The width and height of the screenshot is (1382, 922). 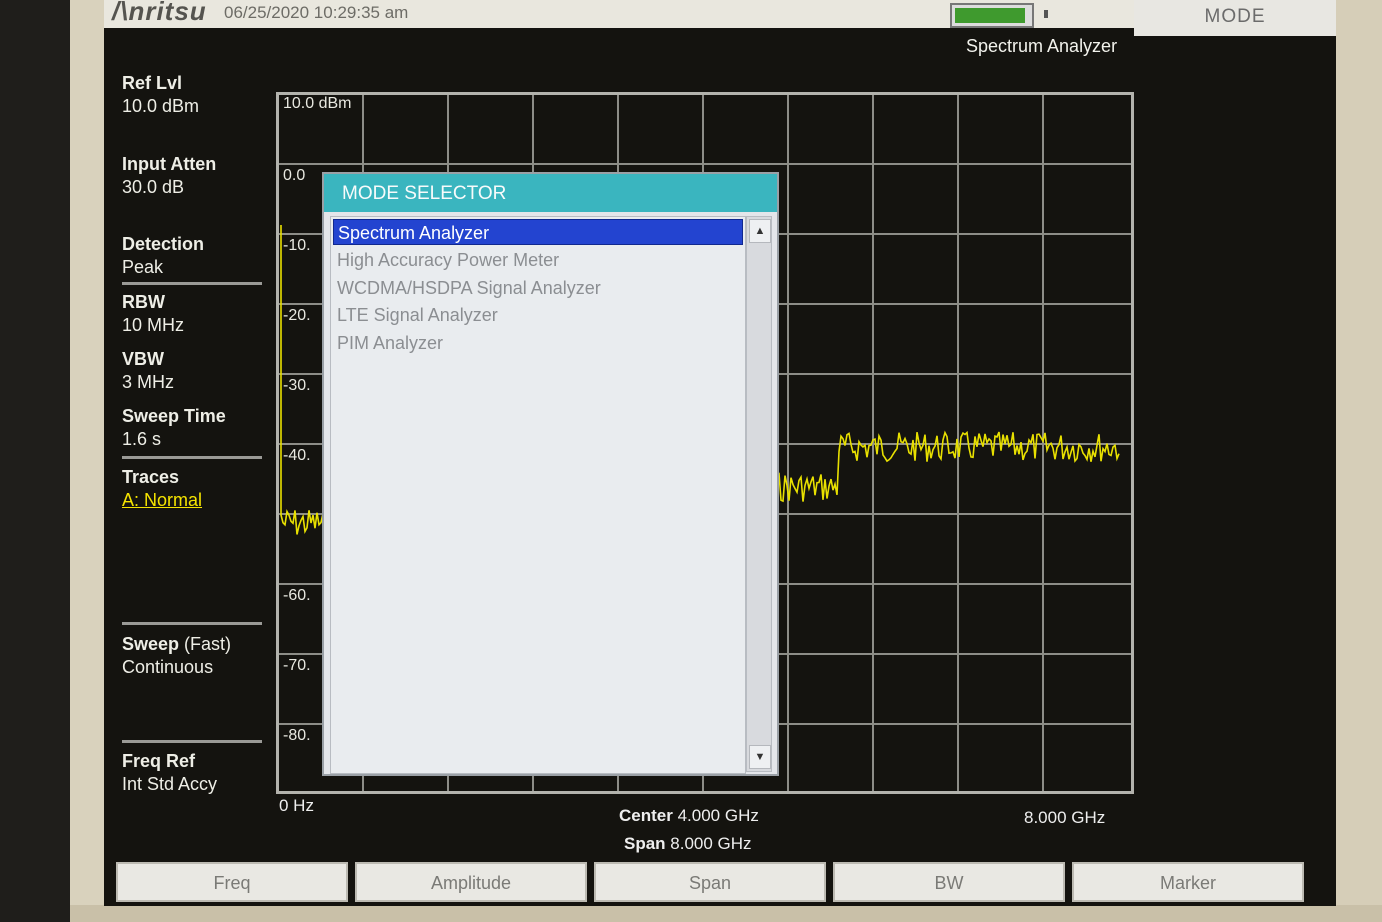 What do you see at coordinates (718, 815) in the screenshot?
I see `center-value: 4.000 GHz` at bounding box center [718, 815].